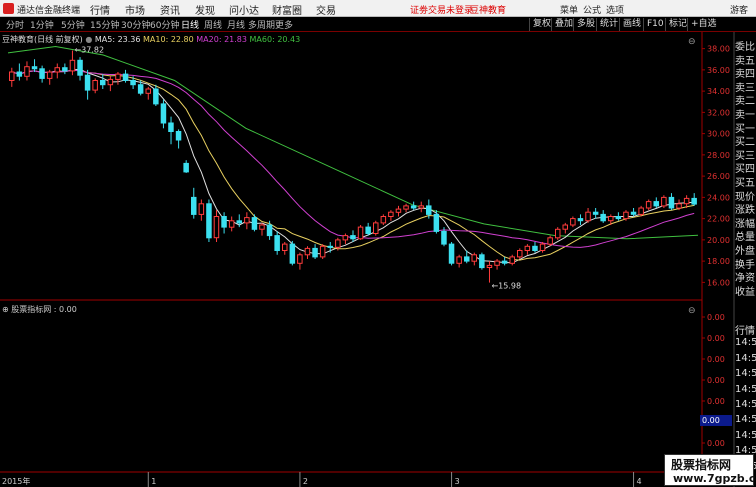 The height and width of the screenshot is (487, 756). What do you see at coordinates (164, 24) in the screenshot?
I see `tf-60min: 60分钟` at bounding box center [164, 24].